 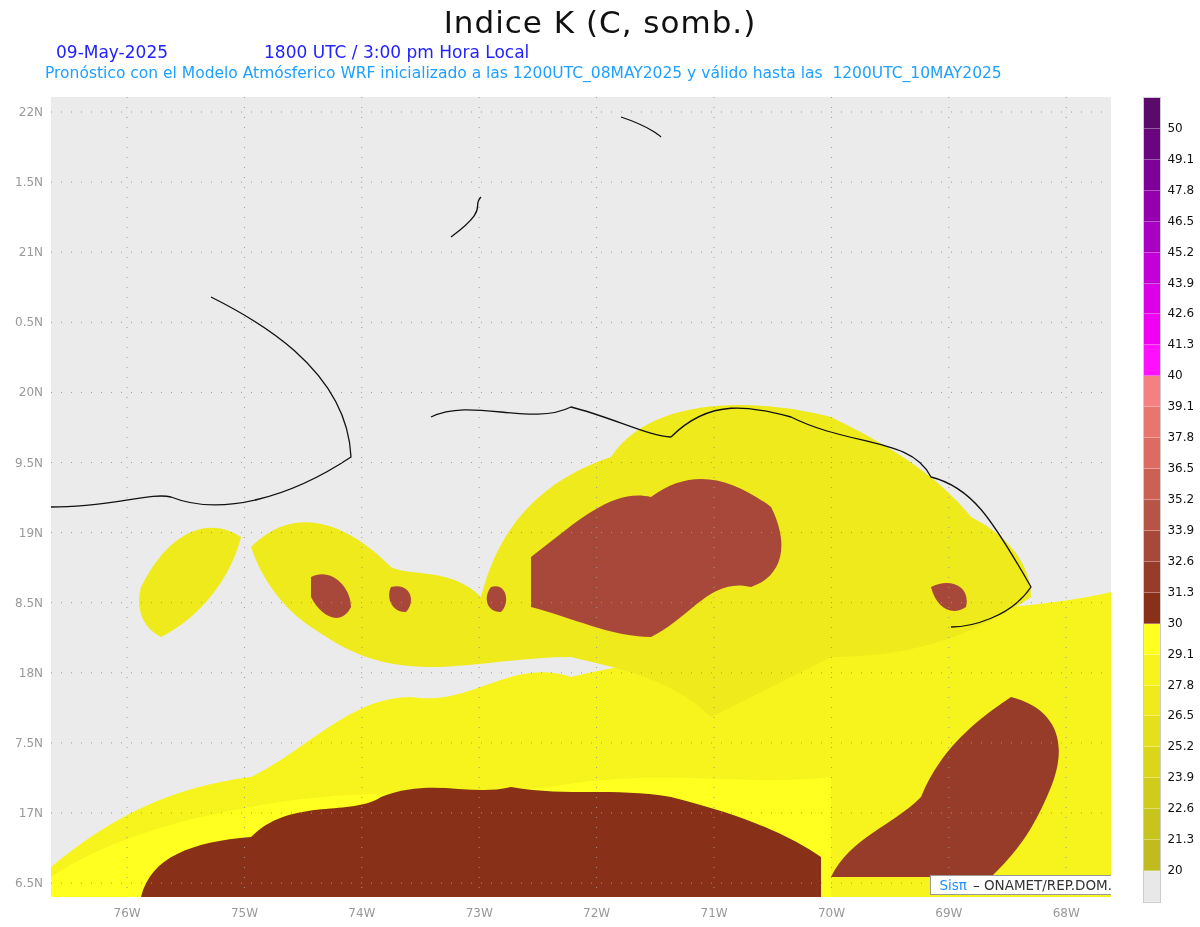 What do you see at coordinates (29, 182) in the screenshot?
I see `latitude-label: 1.5N` at bounding box center [29, 182].